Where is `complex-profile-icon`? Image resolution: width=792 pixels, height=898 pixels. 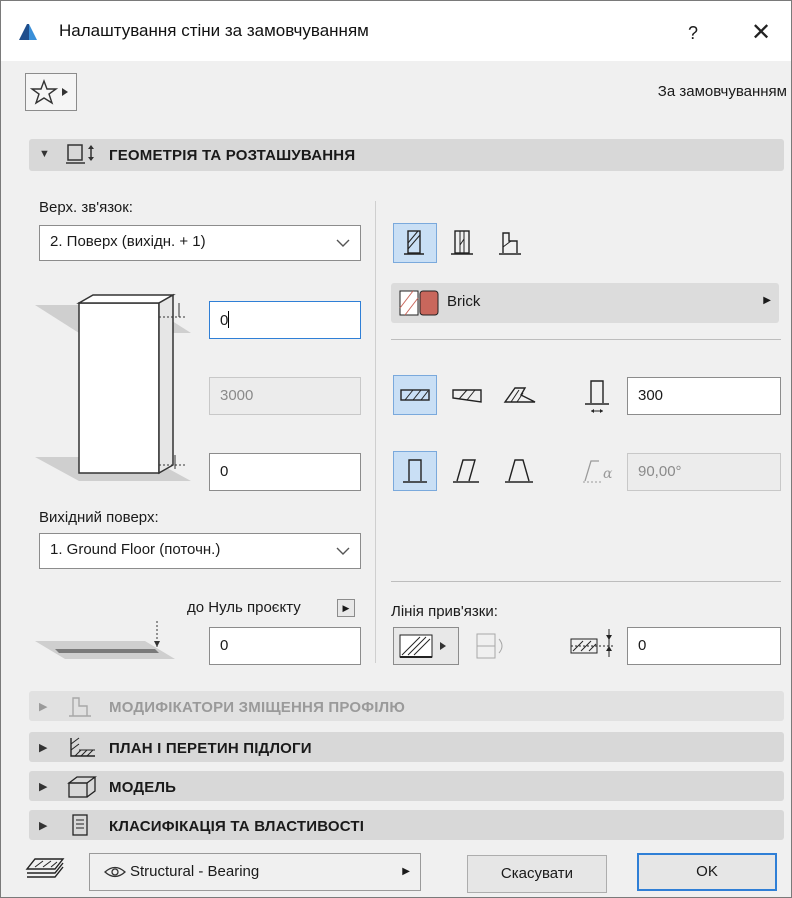
complex-profile-icon is located at coordinates (510, 243).